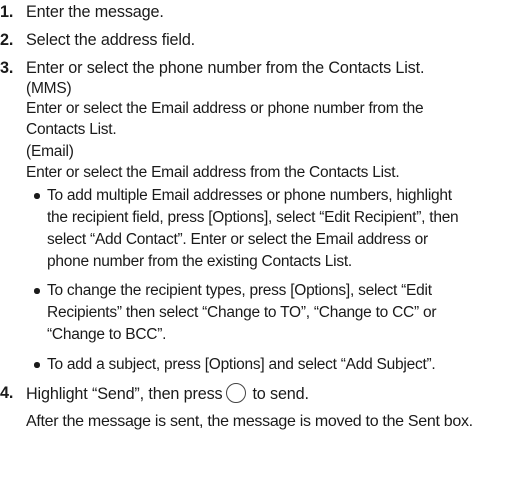 Image resolution: width=520 pixels, height=483 pixels. I want to click on step-text-after: to send., so click(280, 394).